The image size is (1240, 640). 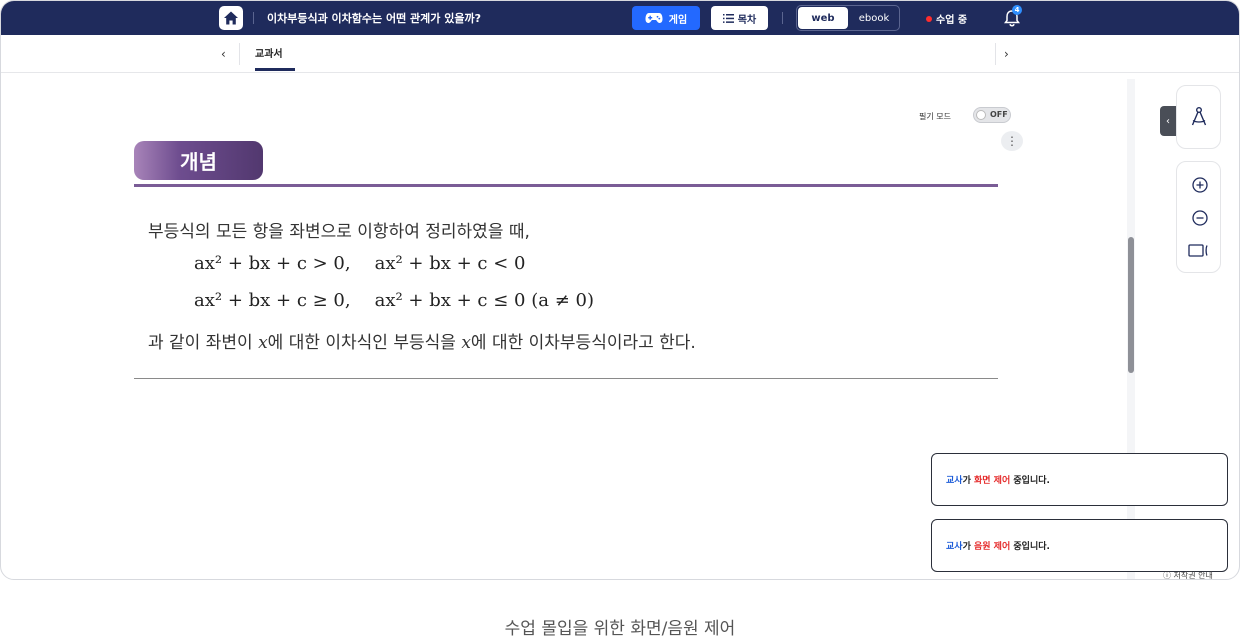 I want to click on content-rule, so click(x=566, y=378).